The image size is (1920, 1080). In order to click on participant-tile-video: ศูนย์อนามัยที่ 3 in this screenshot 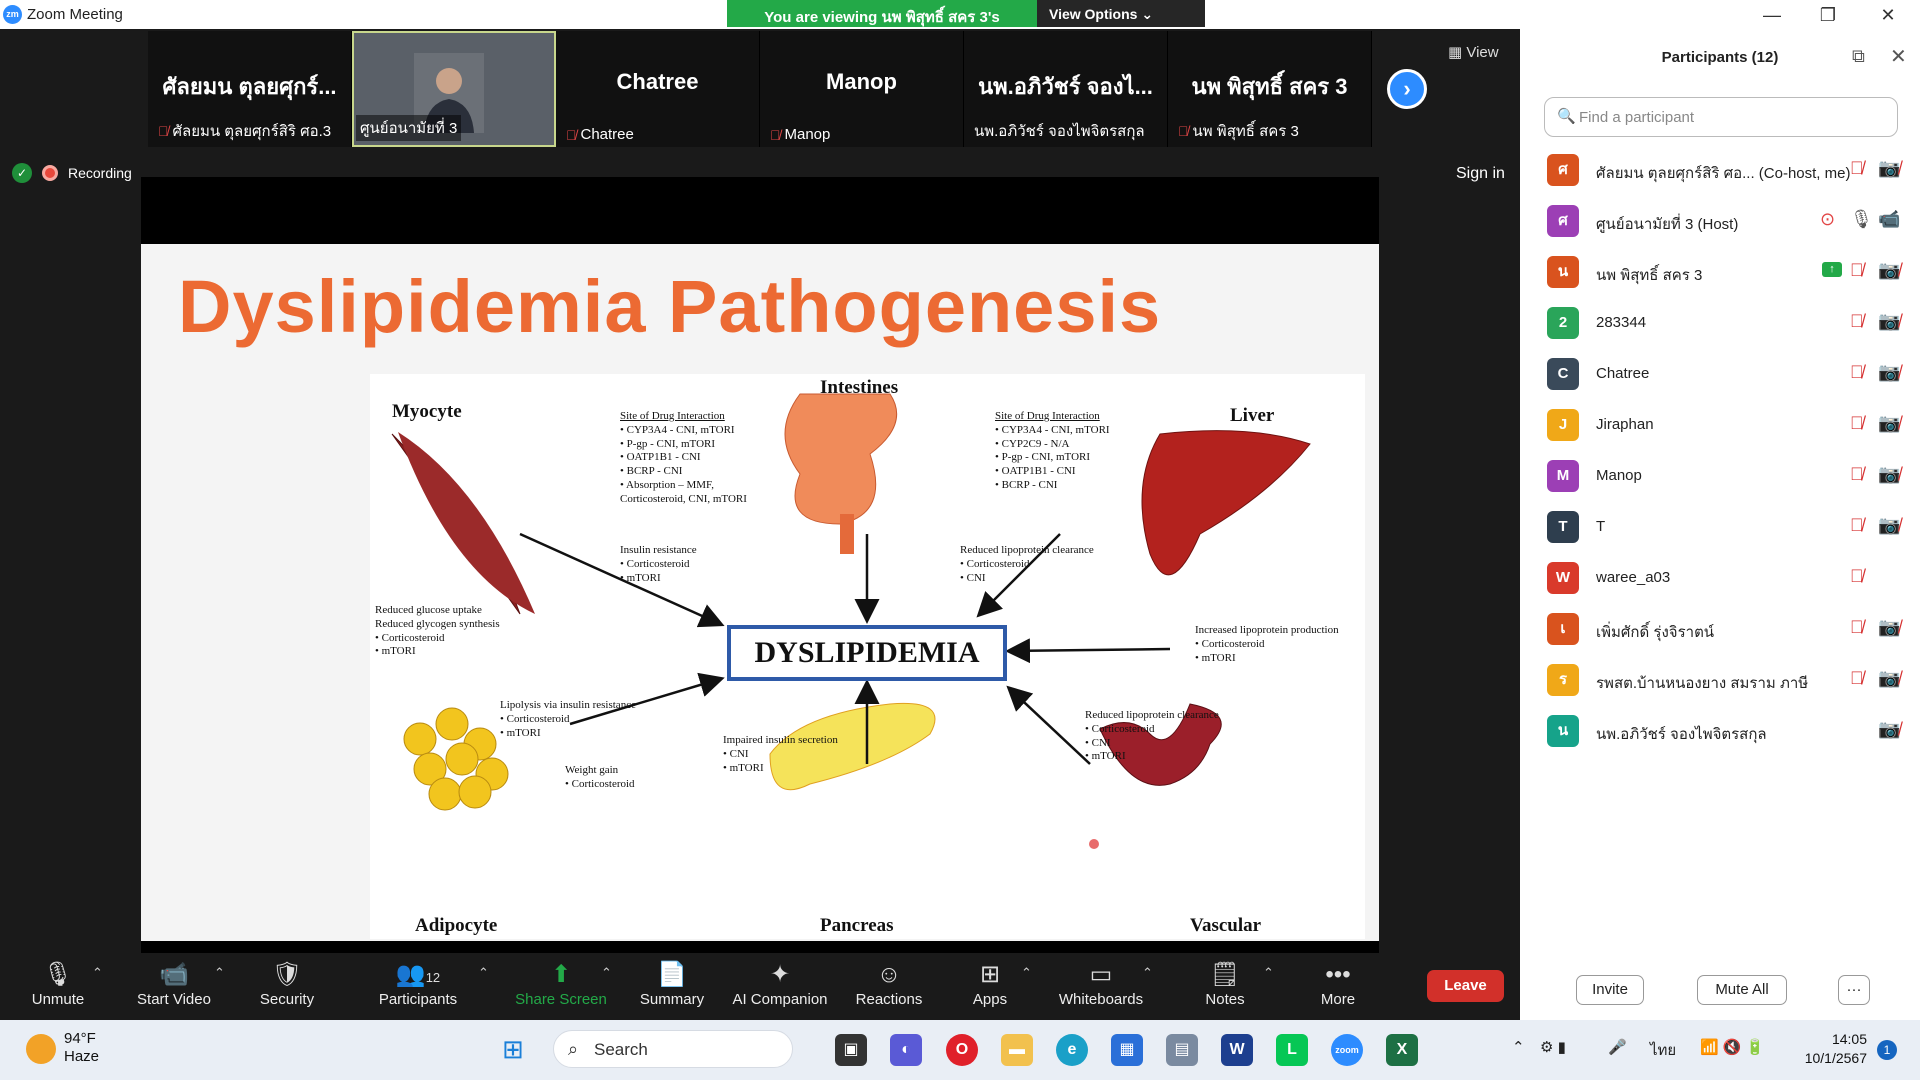, I will do `click(454, 89)`.